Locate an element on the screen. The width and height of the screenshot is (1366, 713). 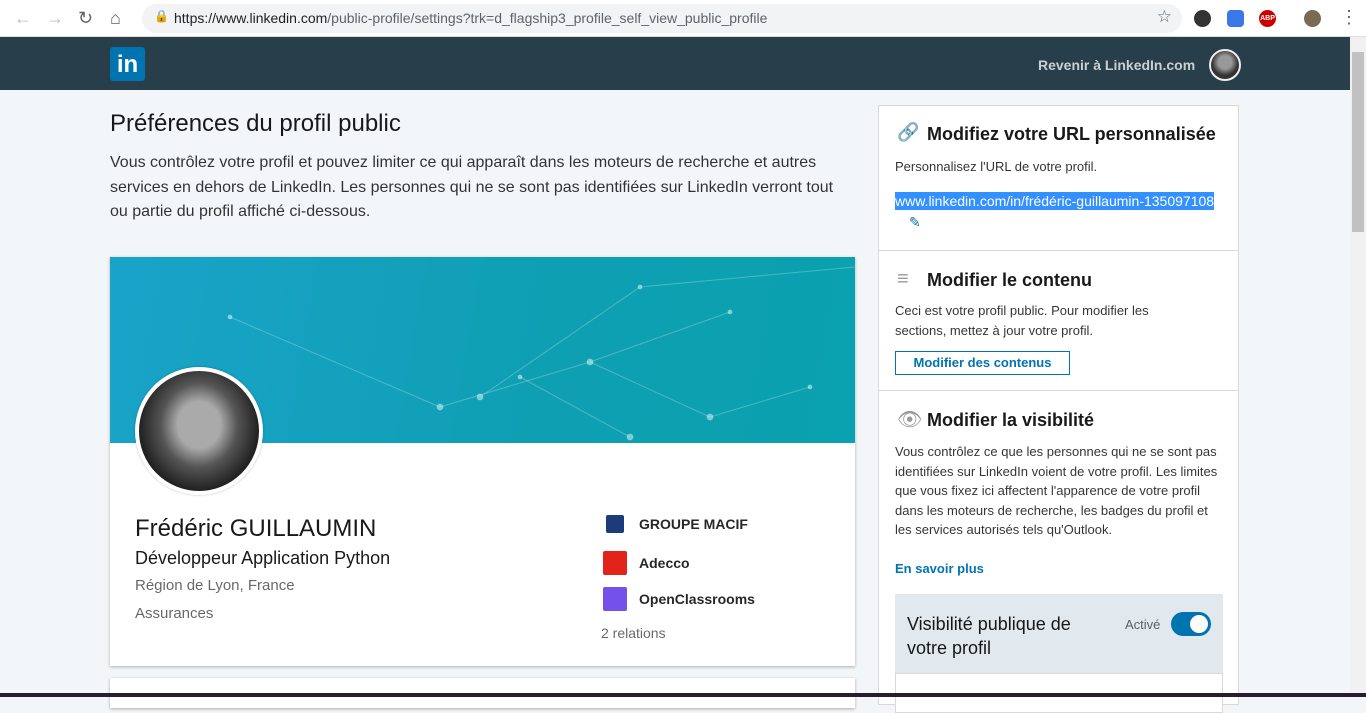
forward-icon: → is located at coordinates (55, 18).